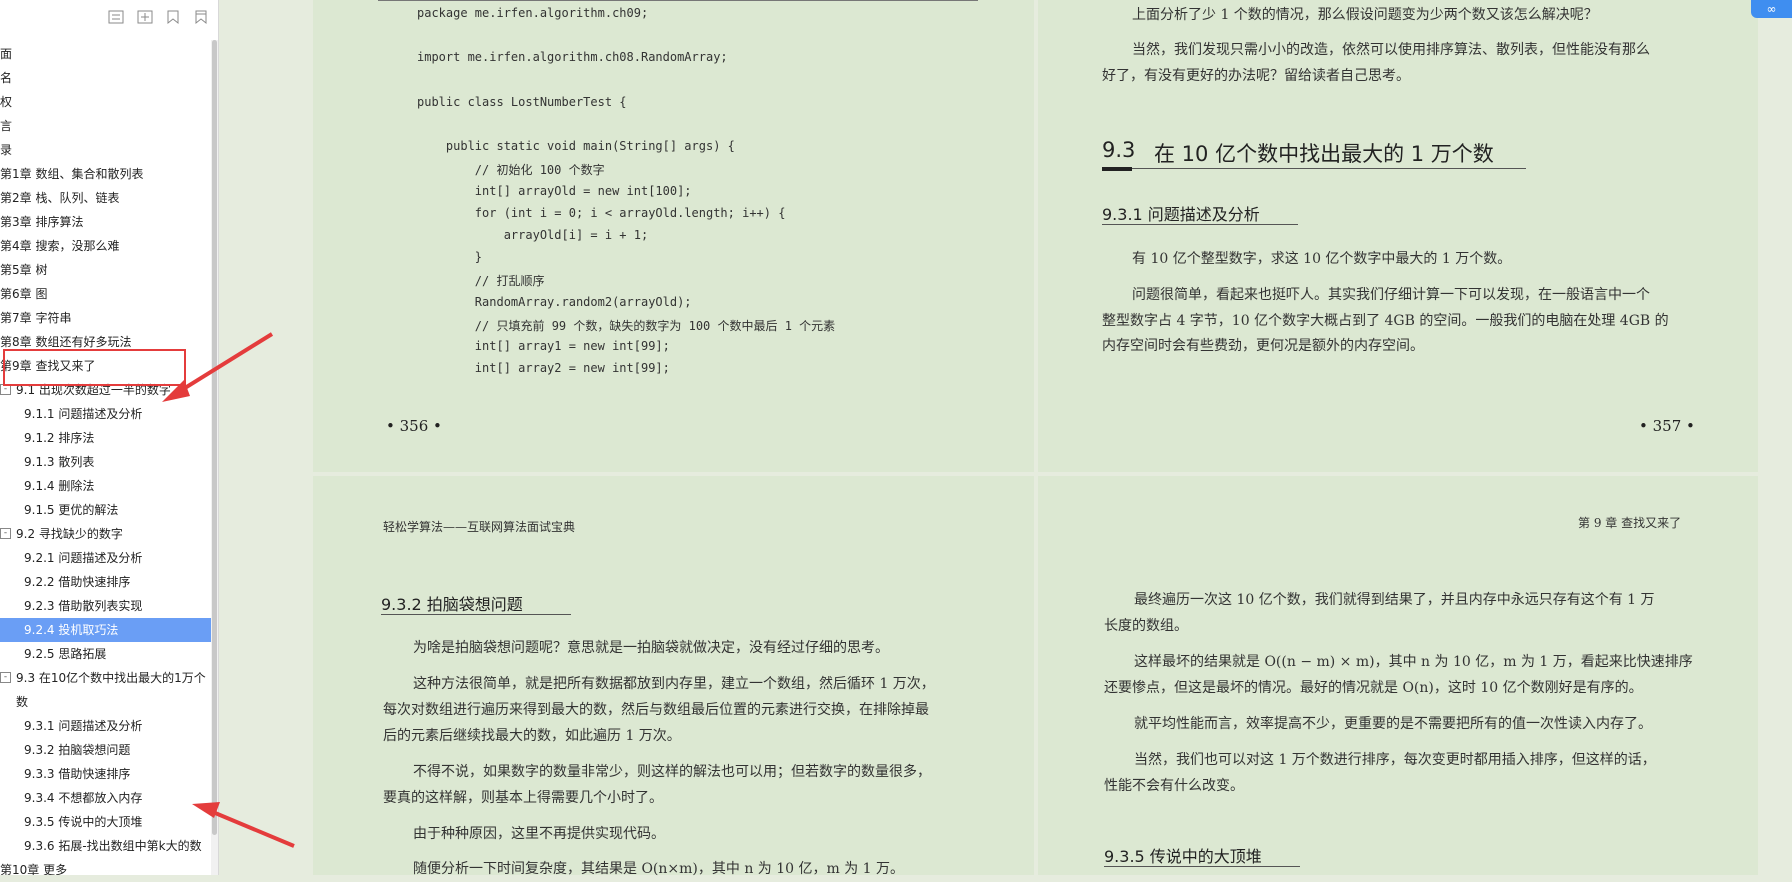  Describe the element at coordinates (34, 869) in the screenshot. I see `toc-item-label: 第10章 更多` at that location.